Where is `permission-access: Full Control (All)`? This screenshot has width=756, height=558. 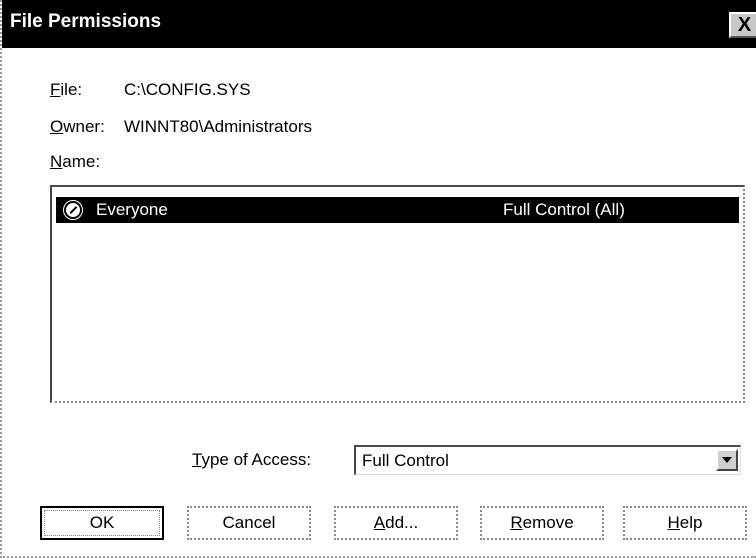 permission-access: Full Control (All) is located at coordinates (564, 209).